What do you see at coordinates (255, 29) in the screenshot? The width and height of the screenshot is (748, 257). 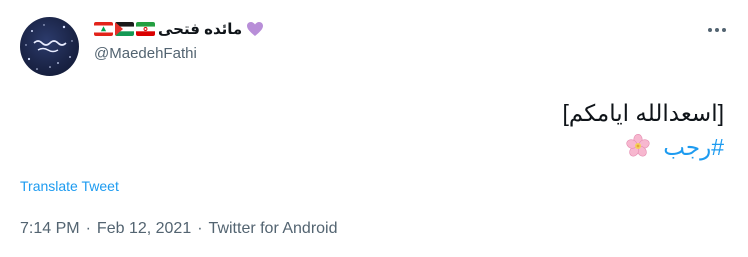 I see `purple-heart-icon` at bounding box center [255, 29].